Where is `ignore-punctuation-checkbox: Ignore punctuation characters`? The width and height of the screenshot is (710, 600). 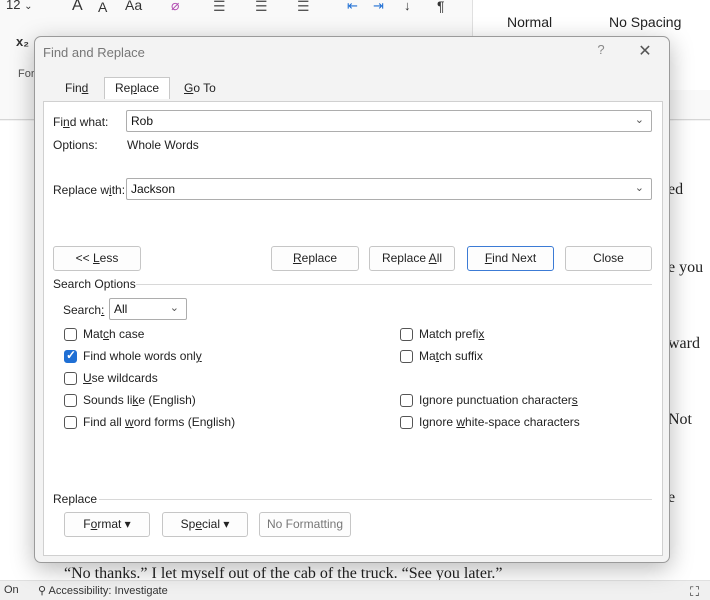
ignore-punctuation-checkbox: Ignore punctuation characters is located at coordinates (489, 400).